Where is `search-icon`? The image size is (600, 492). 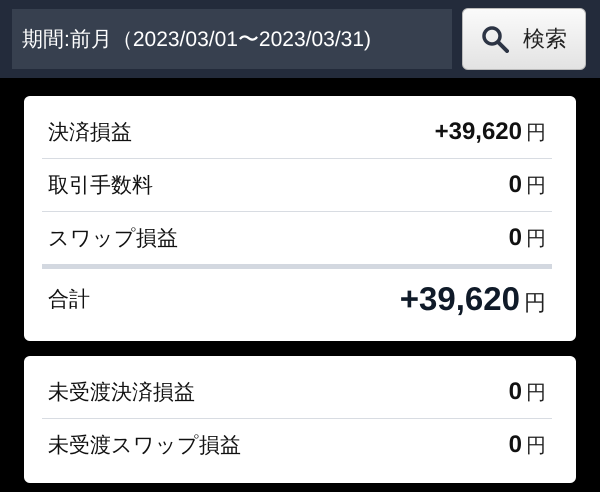
search-icon is located at coordinates (495, 39).